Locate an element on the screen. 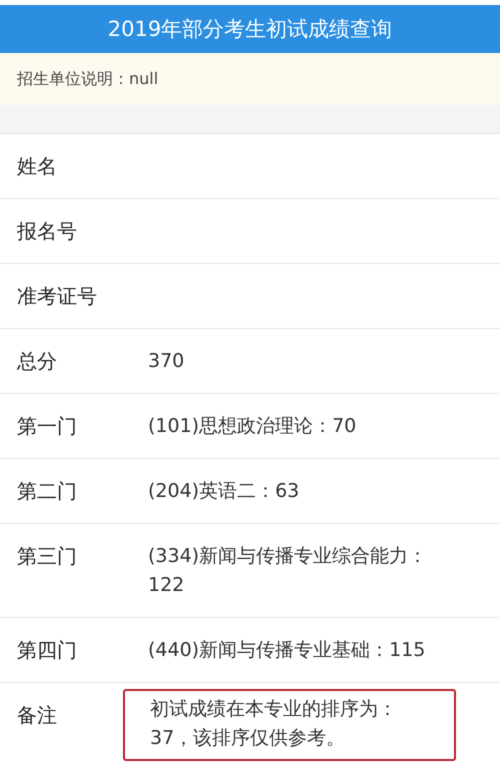  field-label: 第二门 is located at coordinates (47, 491).